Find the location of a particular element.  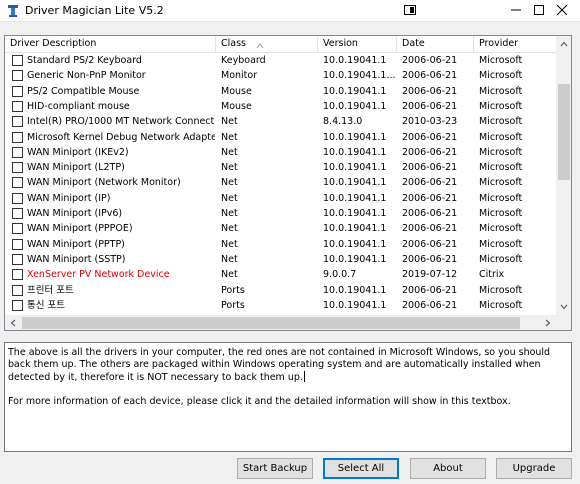

about-button: About is located at coordinates (448, 468).